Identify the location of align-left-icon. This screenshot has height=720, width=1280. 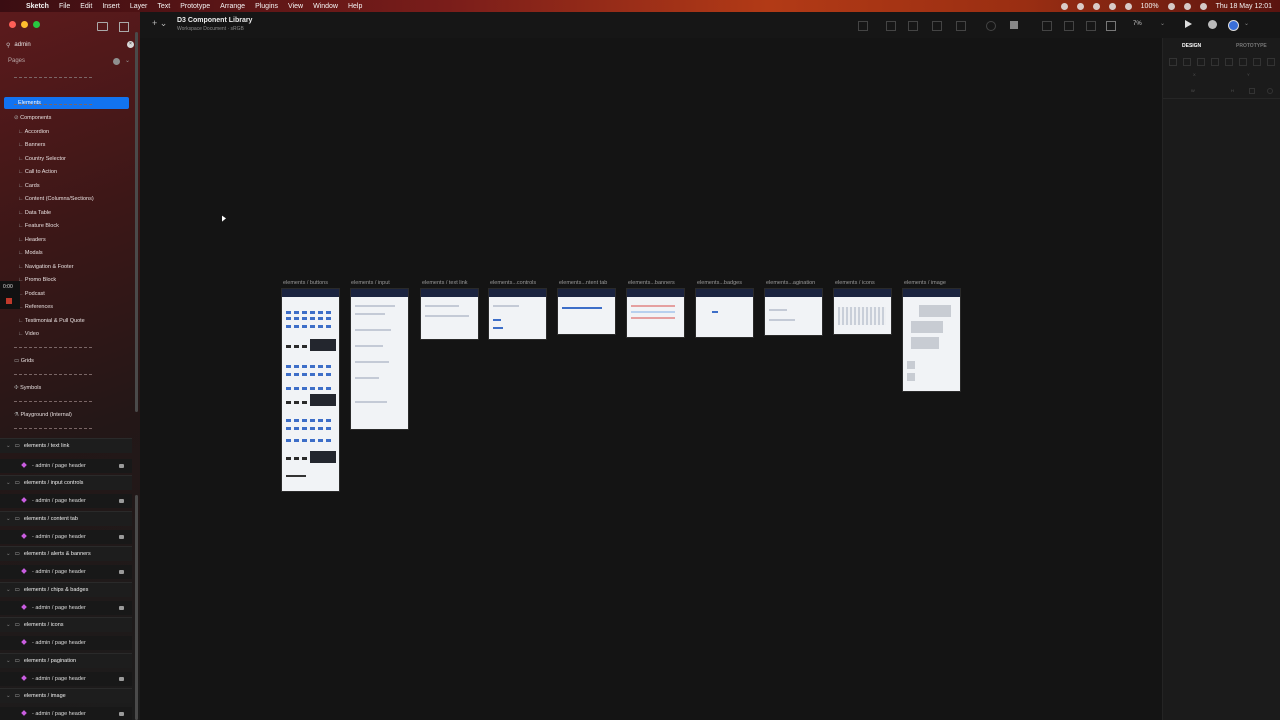
(1173, 62).